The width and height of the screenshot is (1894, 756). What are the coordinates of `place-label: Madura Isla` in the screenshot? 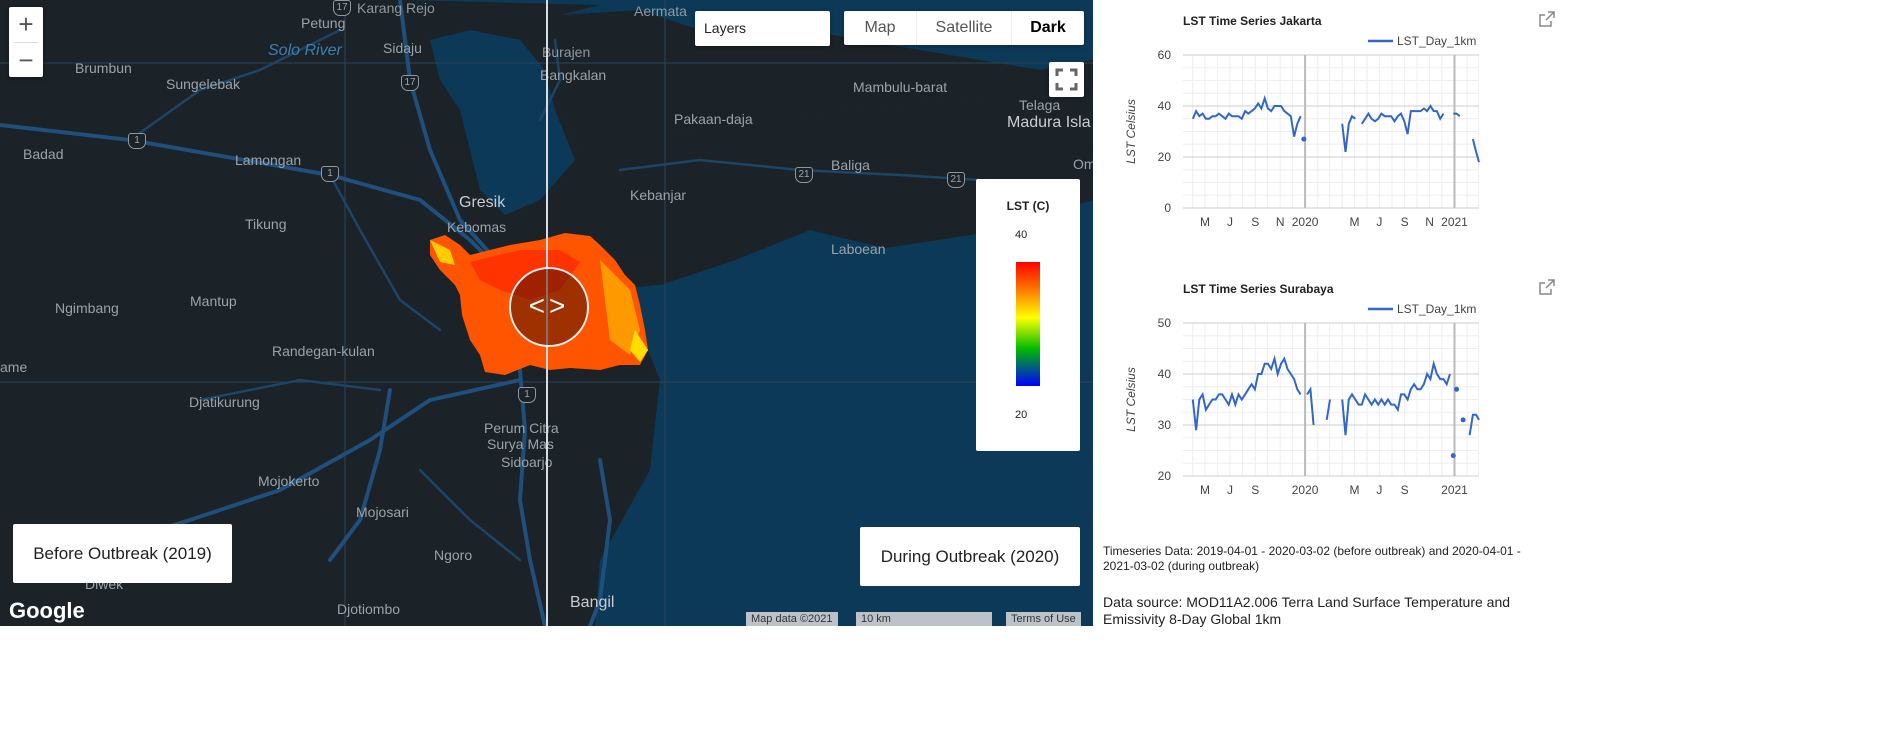 It's located at (1049, 122).